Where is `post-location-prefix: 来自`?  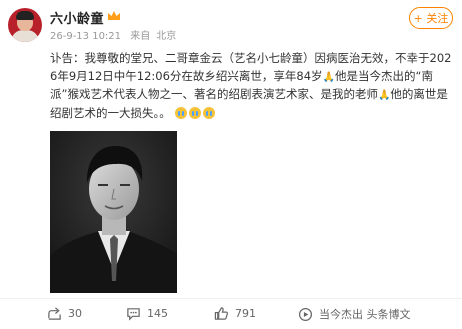 post-location-prefix: 来自 is located at coordinates (140, 36).